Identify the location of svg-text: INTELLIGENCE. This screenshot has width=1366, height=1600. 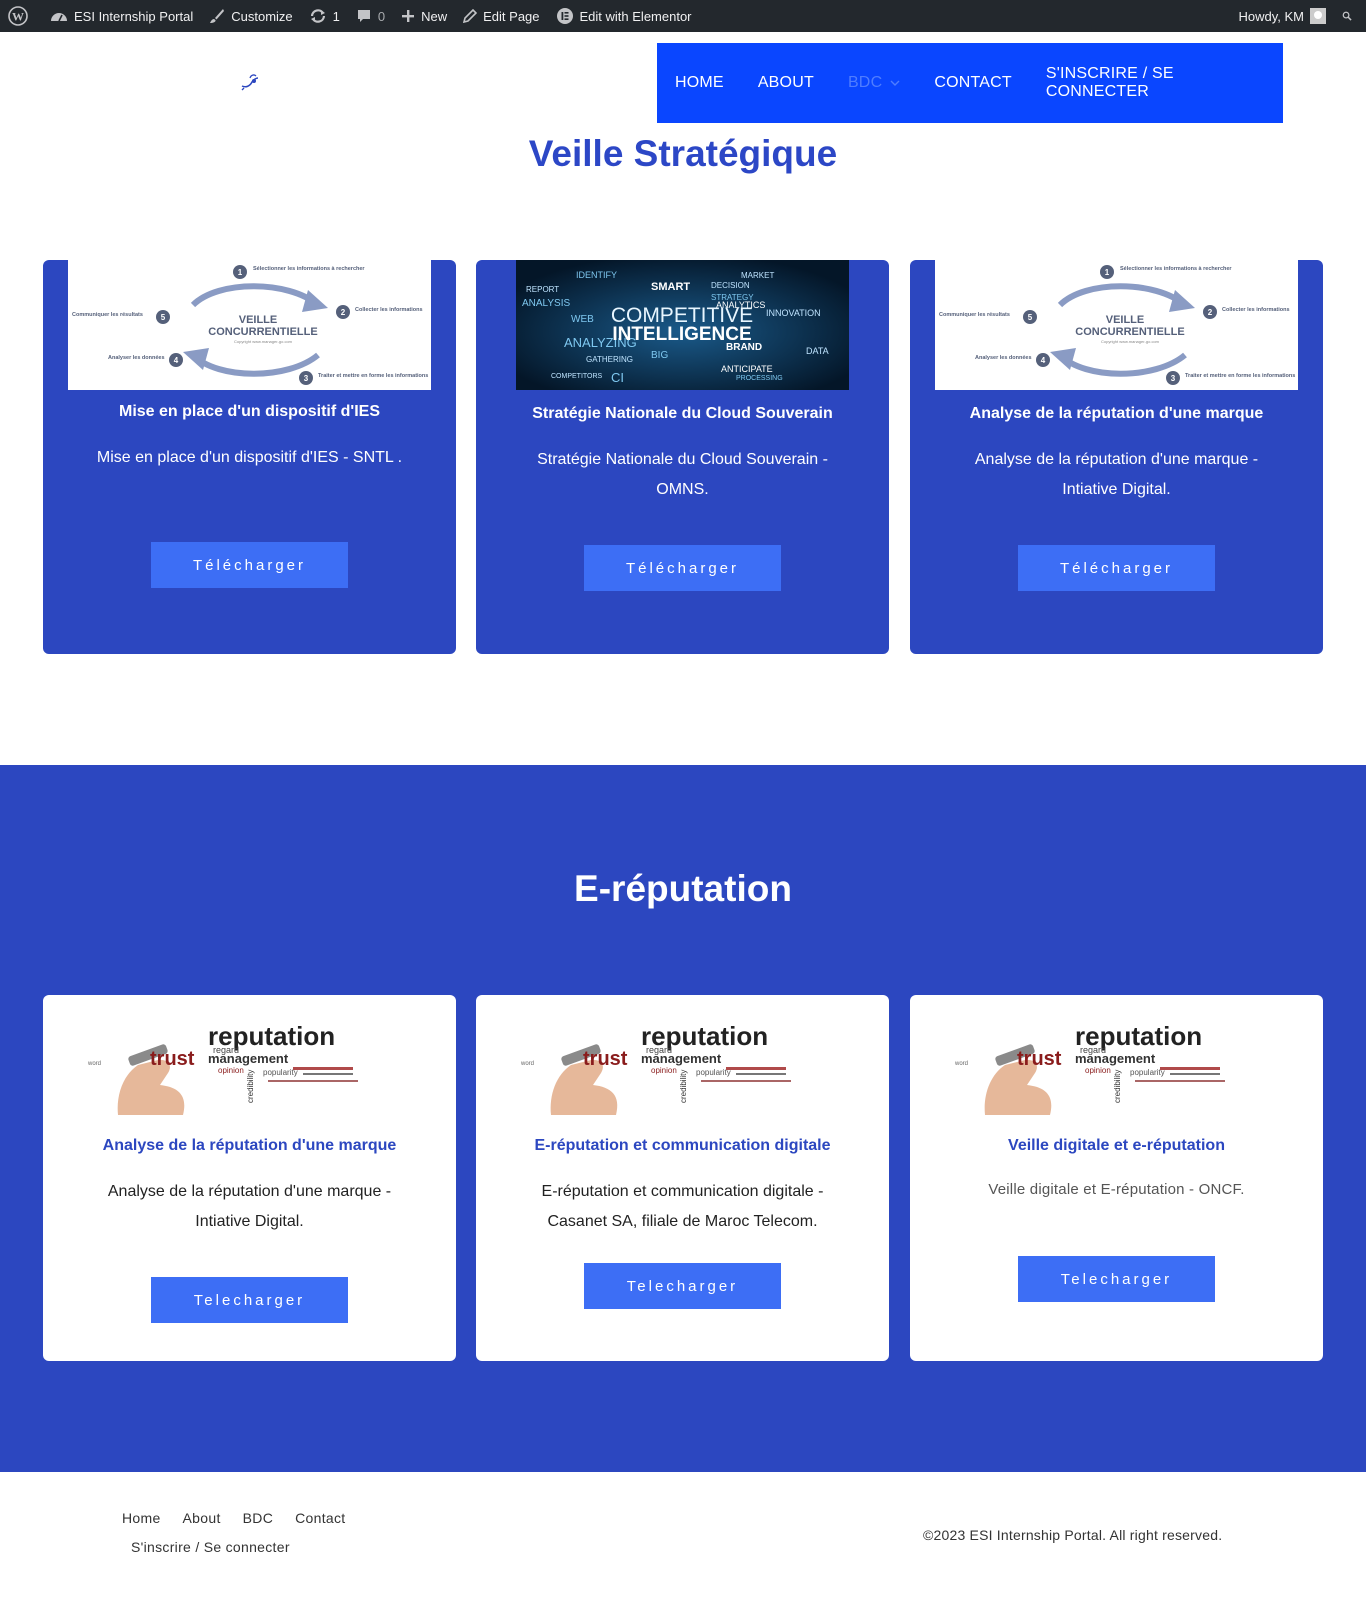
(681, 334).